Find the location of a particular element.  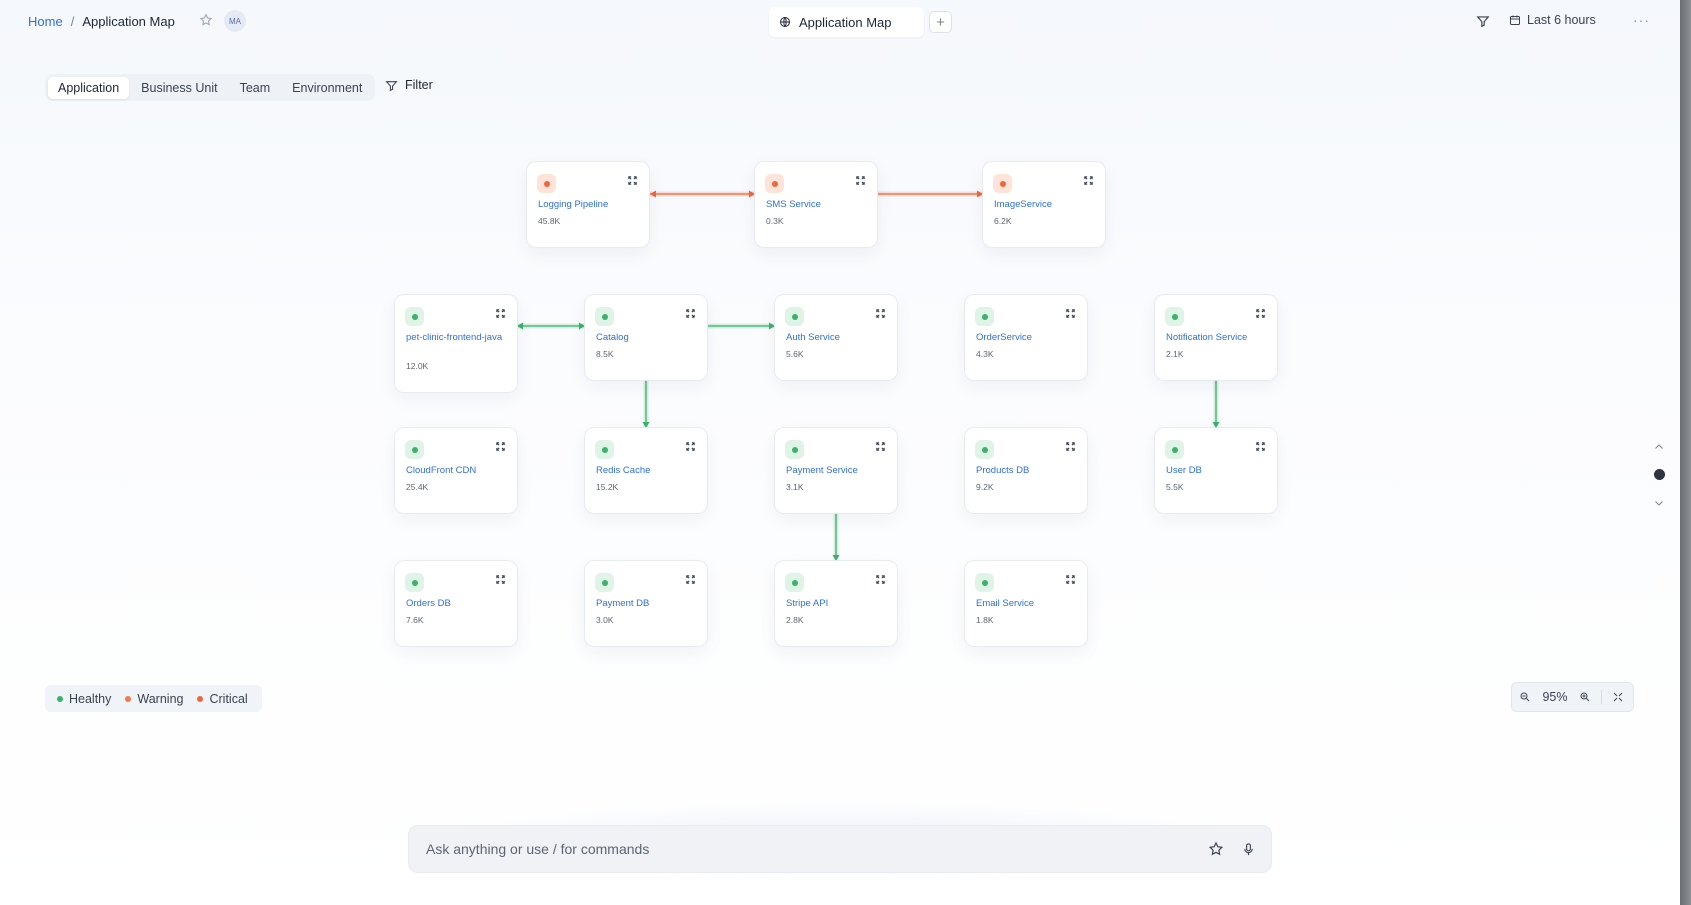

service-name: Stripe API is located at coordinates (836, 604).